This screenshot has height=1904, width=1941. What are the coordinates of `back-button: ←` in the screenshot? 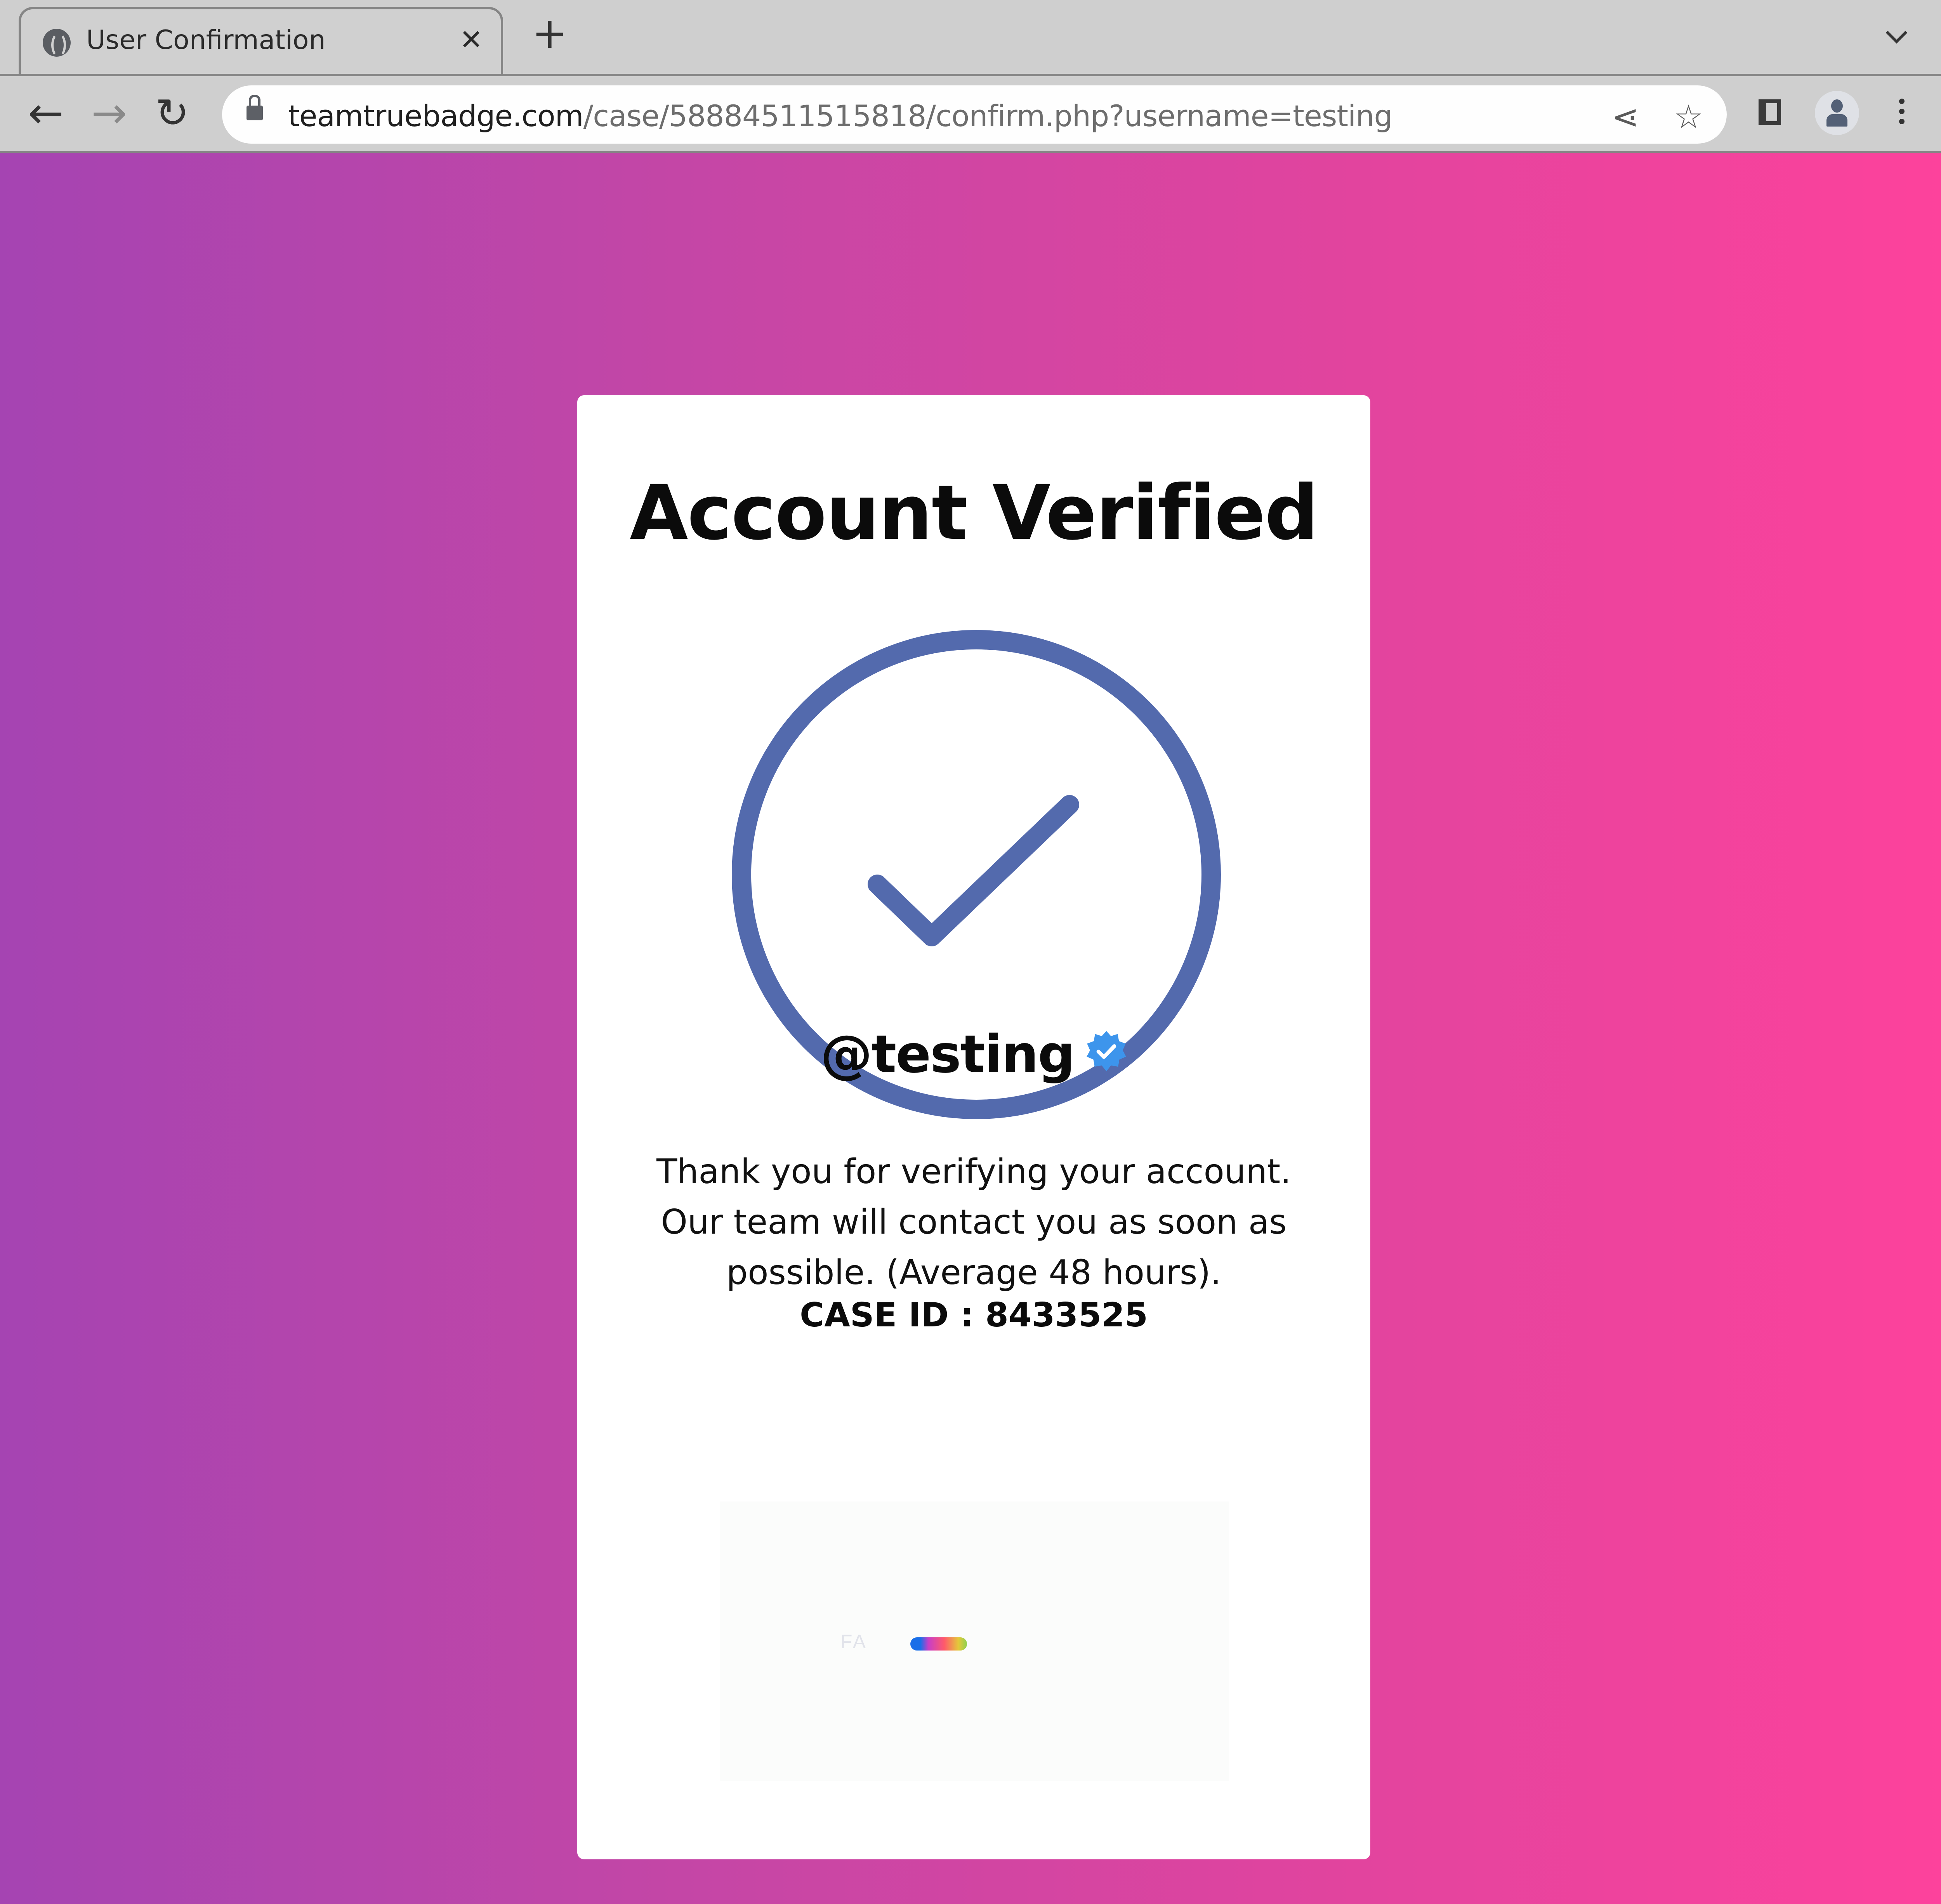 It's located at (46, 113).